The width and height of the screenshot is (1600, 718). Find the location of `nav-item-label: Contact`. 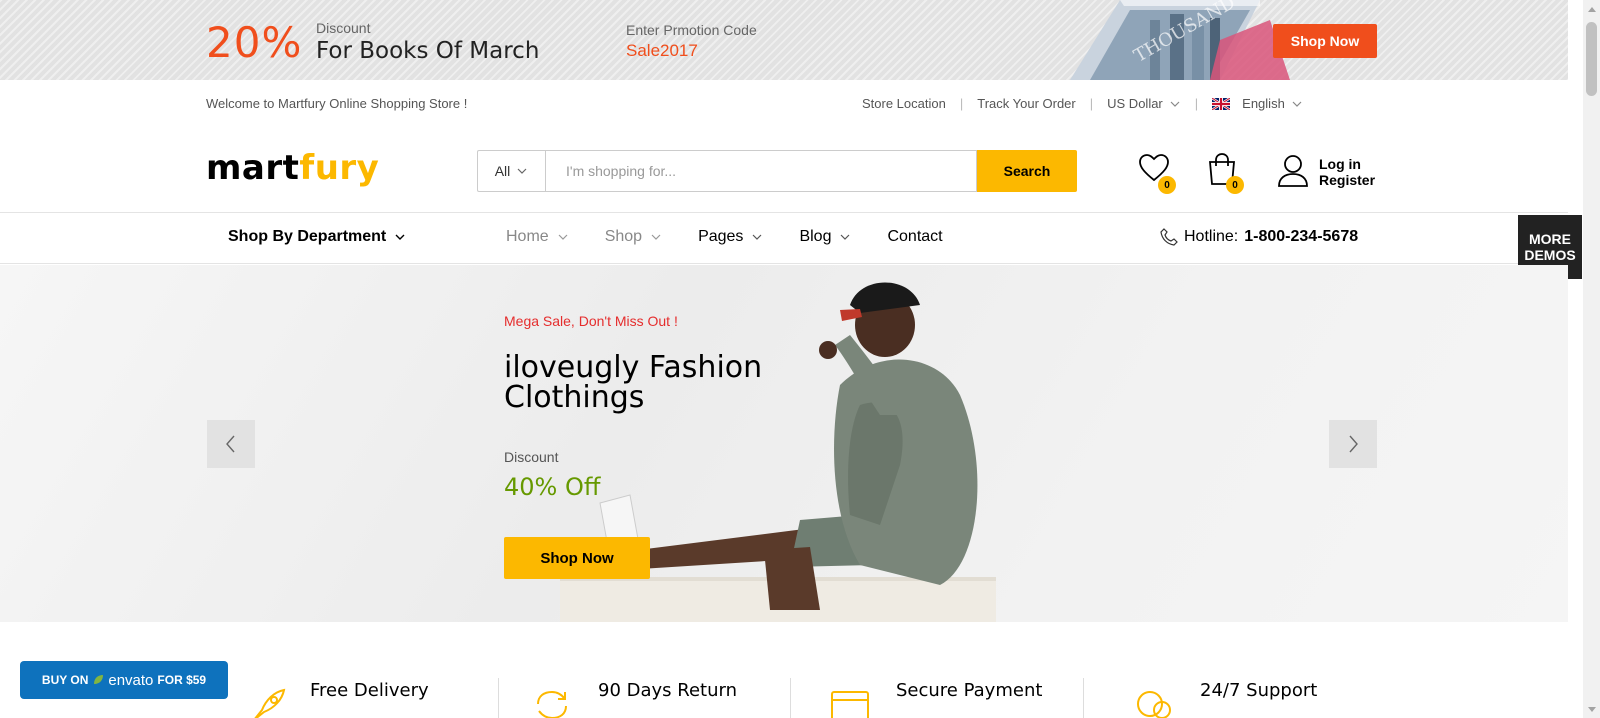

nav-item-label: Contact is located at coordinates (915, 236).